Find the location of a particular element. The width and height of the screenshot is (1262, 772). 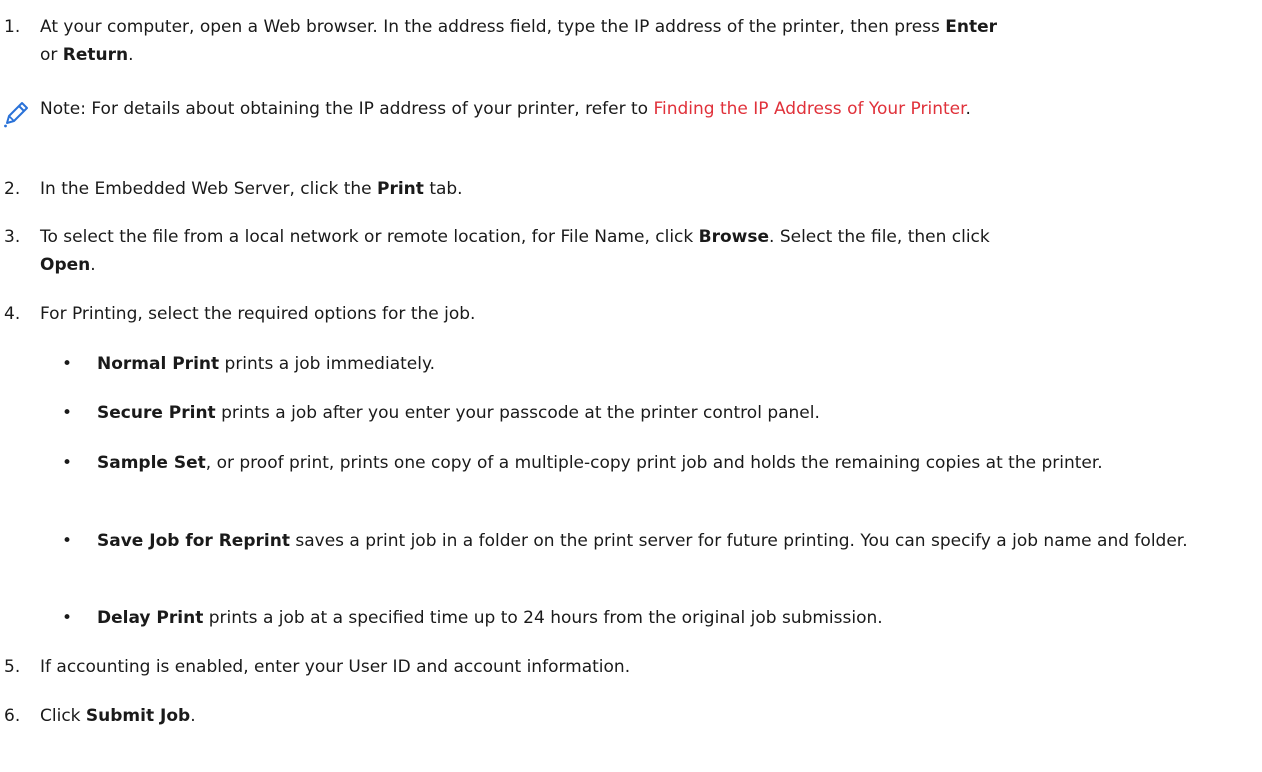

step-number: 4. is located at coordinates (12, 314).